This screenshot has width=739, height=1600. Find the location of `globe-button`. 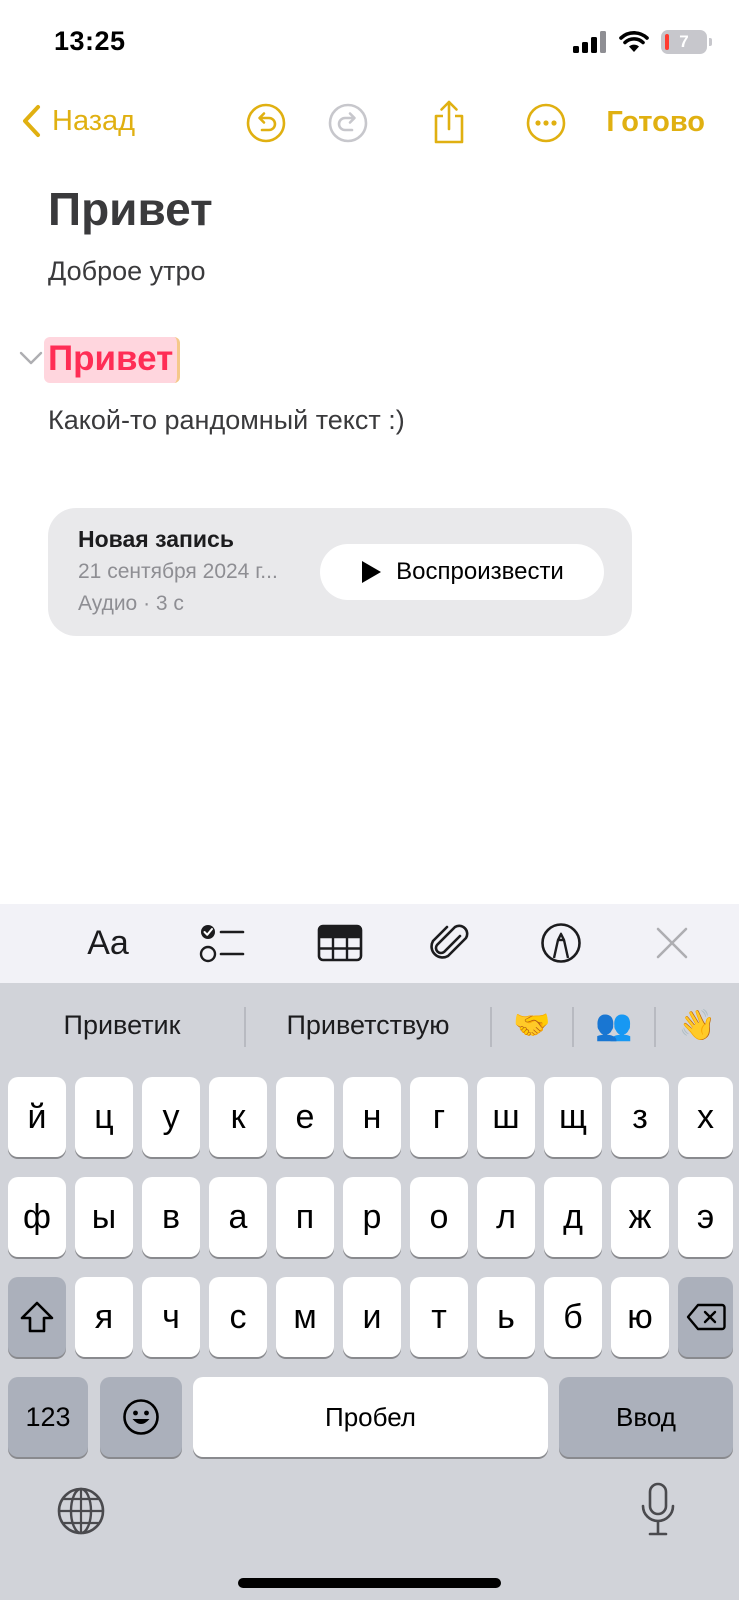

globe-button is located at coordinates (81, 1513).